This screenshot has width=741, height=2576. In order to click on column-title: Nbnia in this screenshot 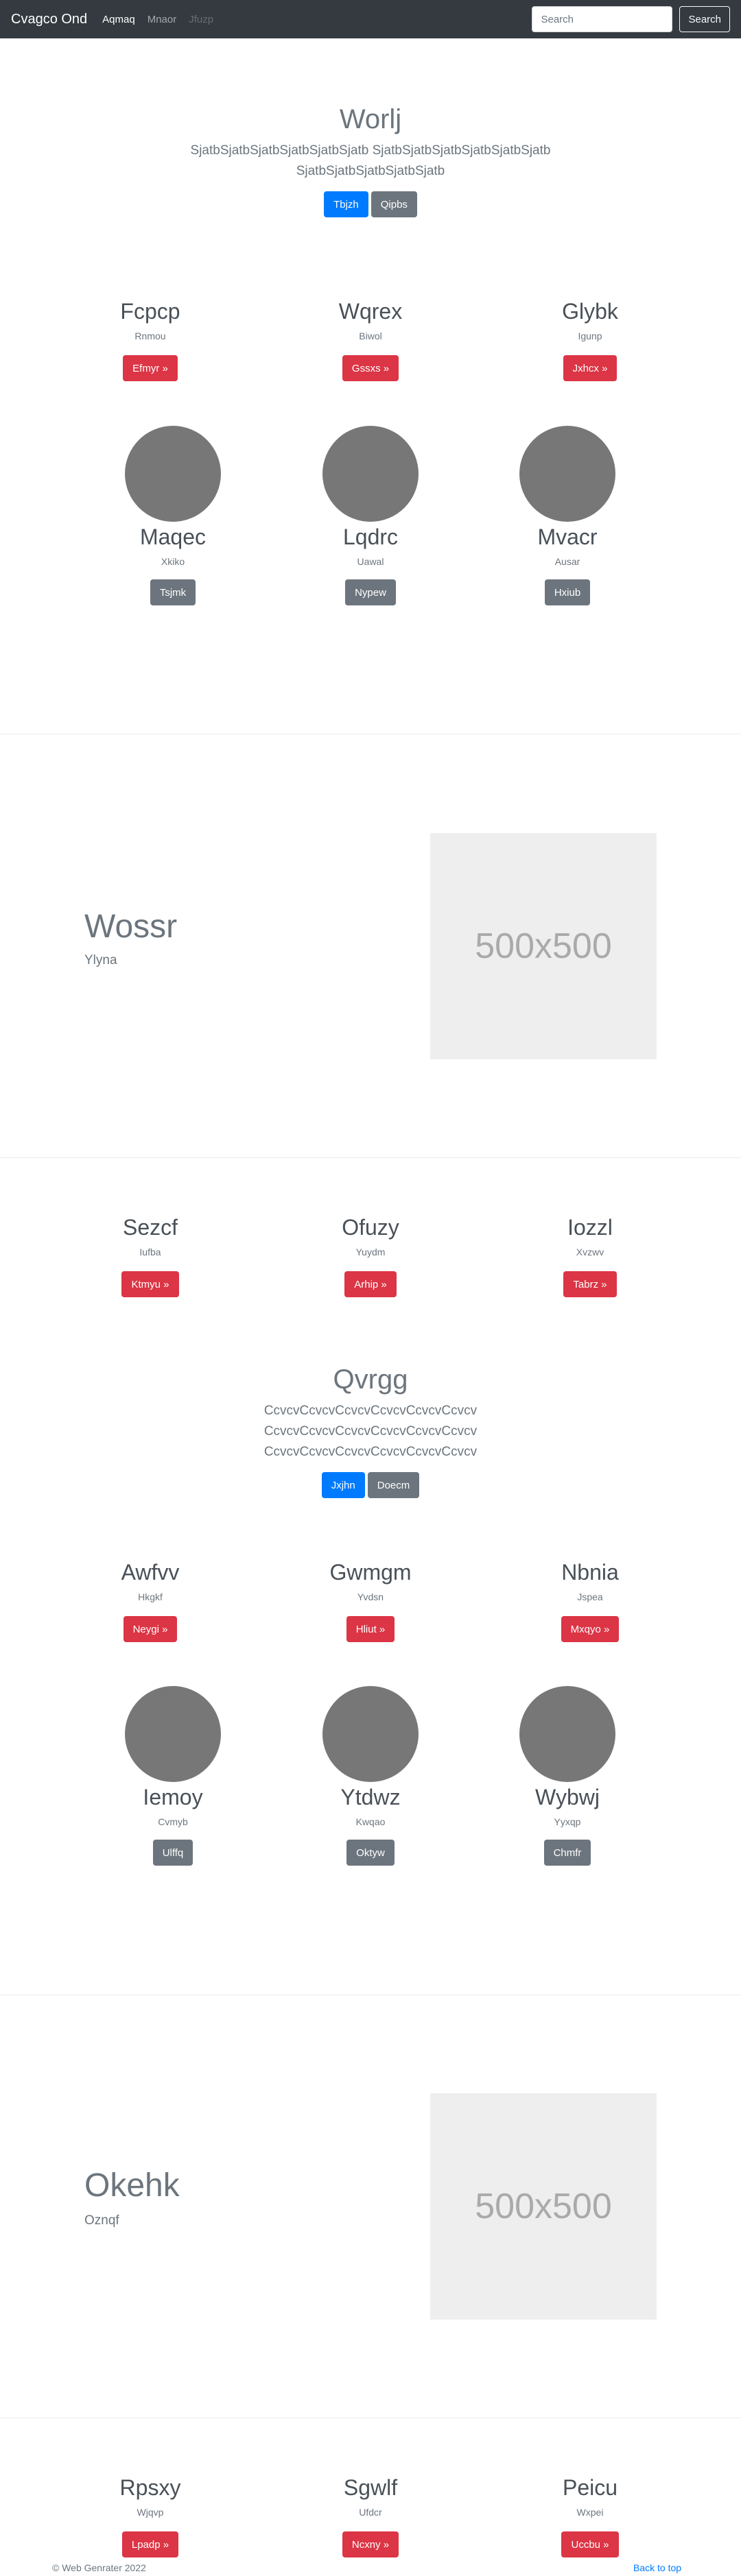, I will do `click(590, 1573)`.